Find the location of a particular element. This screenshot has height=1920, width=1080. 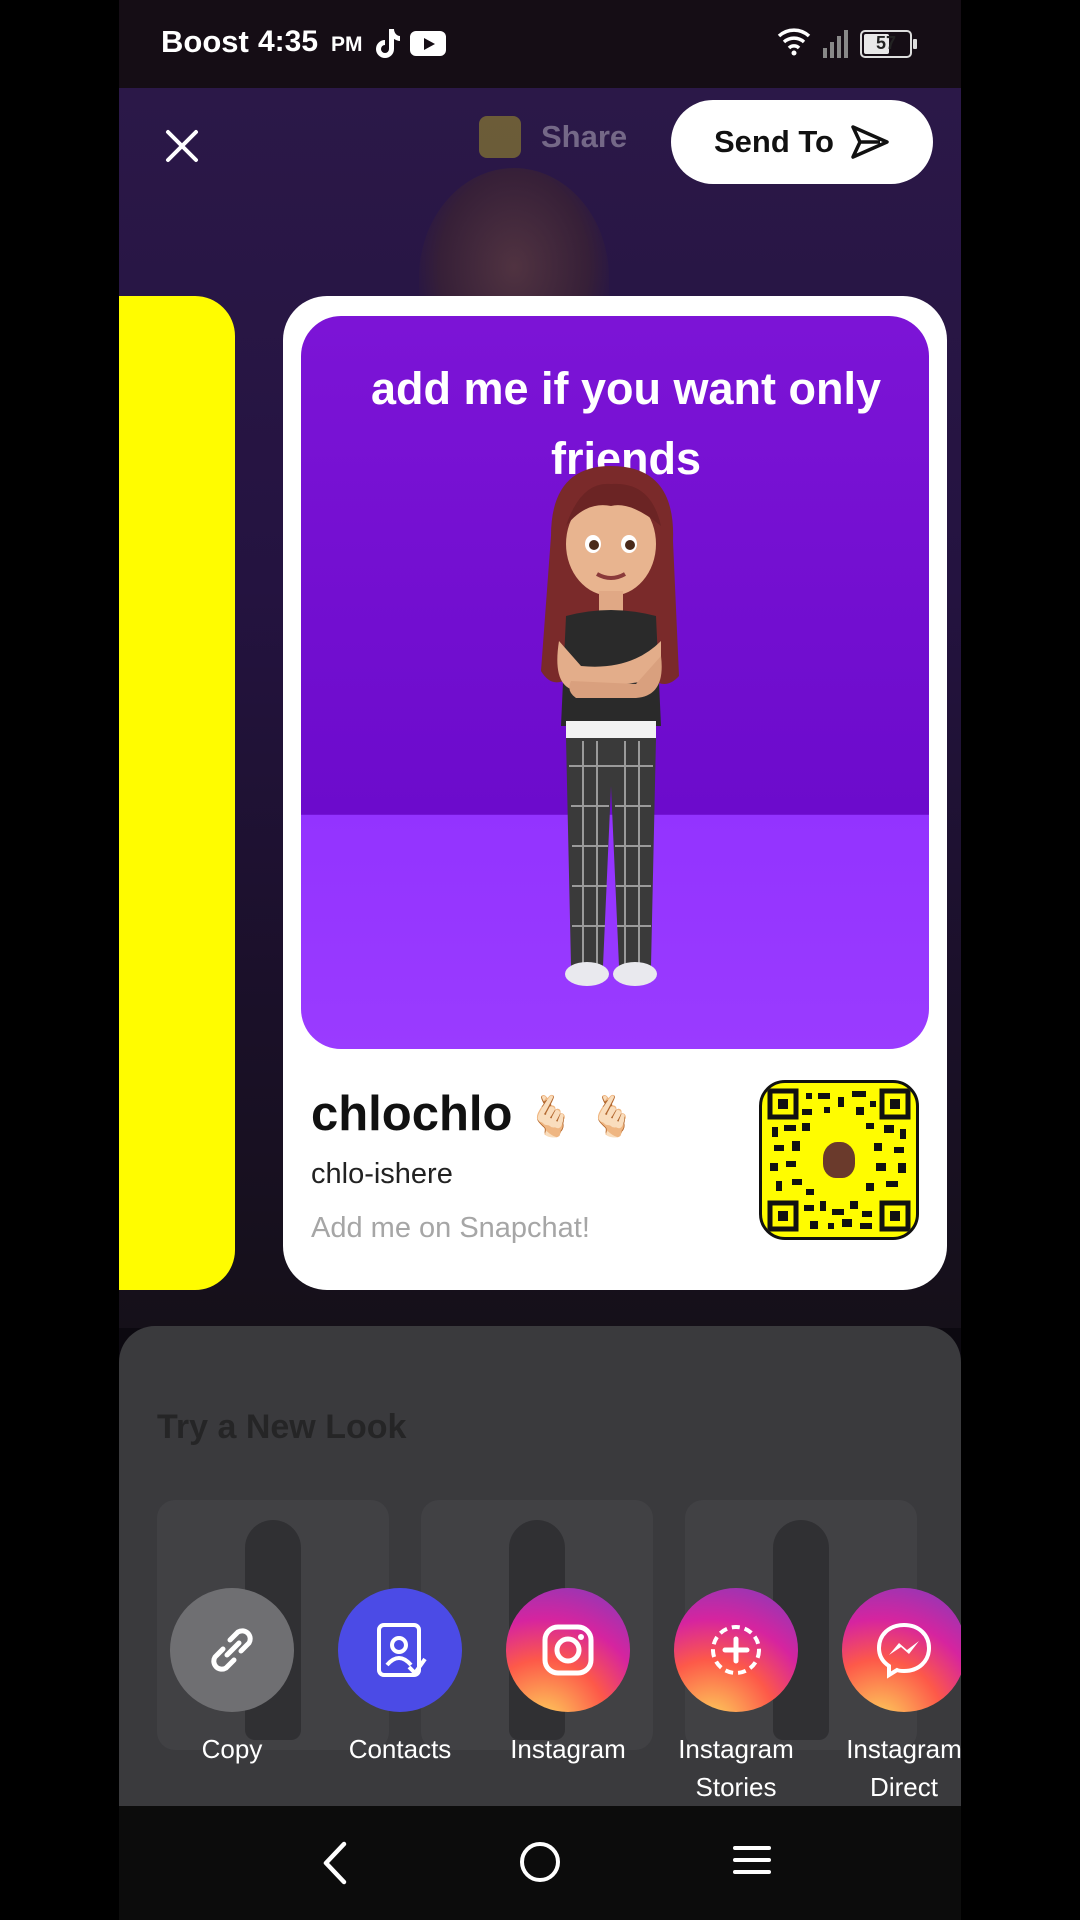

battery-icon: 57 is located at coordinates (888, 44).